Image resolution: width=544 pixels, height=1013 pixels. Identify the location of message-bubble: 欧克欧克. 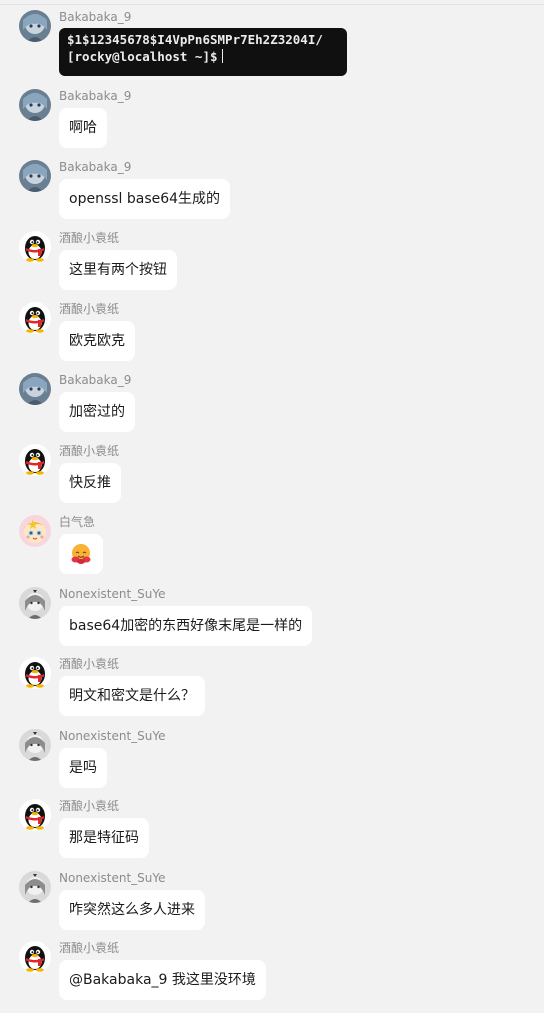
(97, 341).